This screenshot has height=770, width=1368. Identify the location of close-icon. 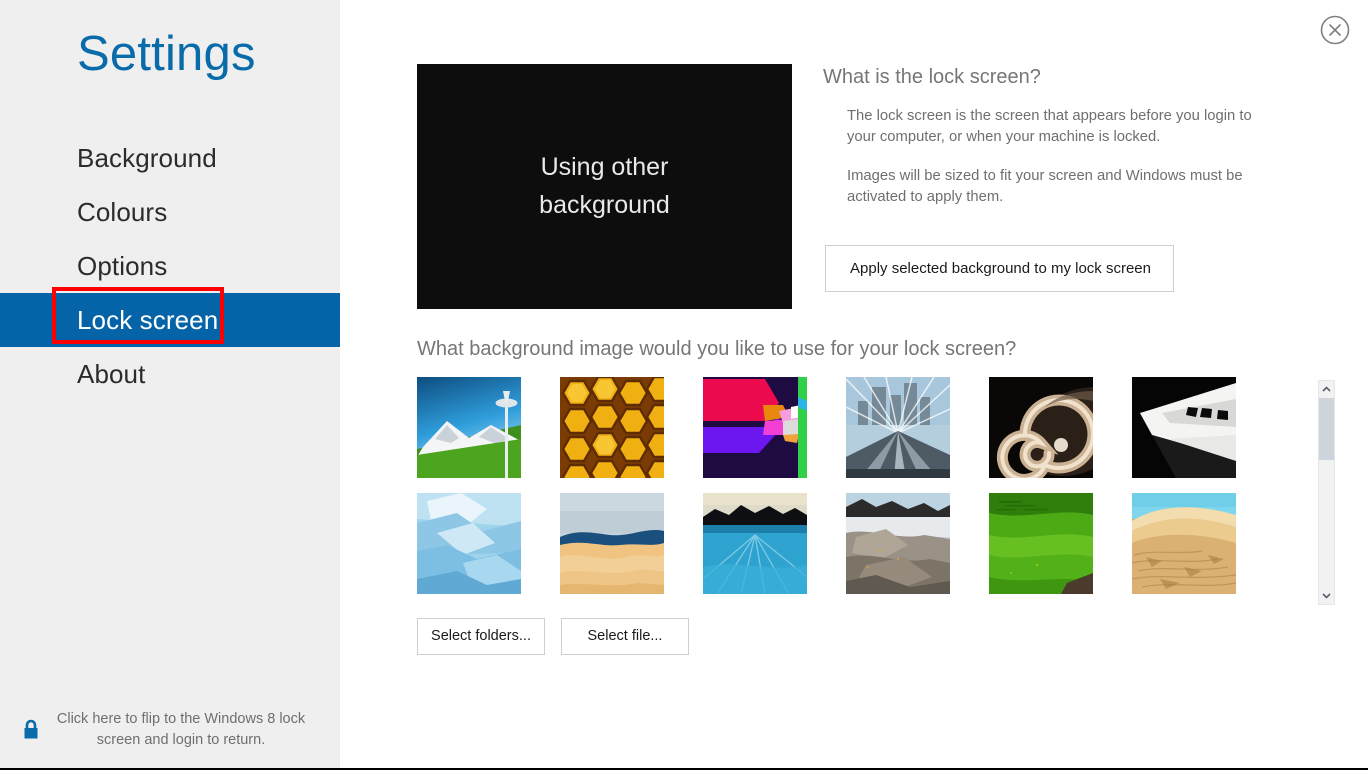
(1335, 30).